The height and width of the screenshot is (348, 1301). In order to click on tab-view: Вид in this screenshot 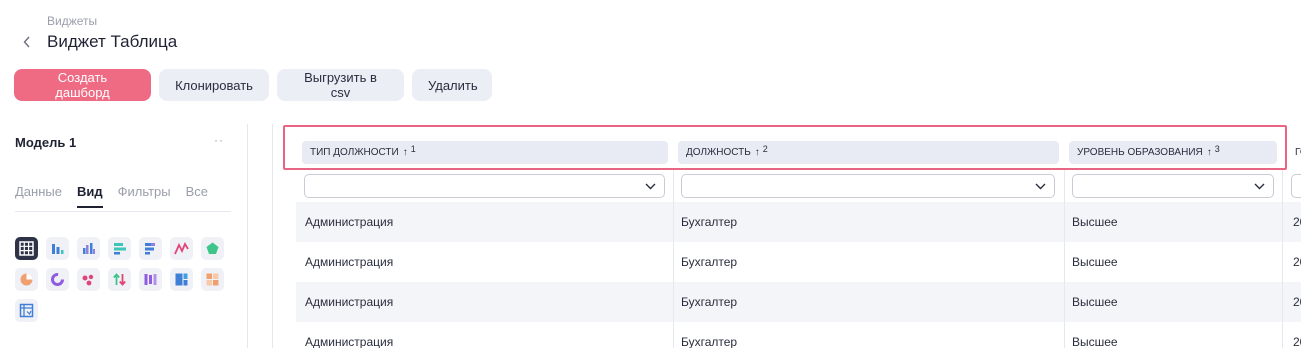, I will do `click(89, 196)`.